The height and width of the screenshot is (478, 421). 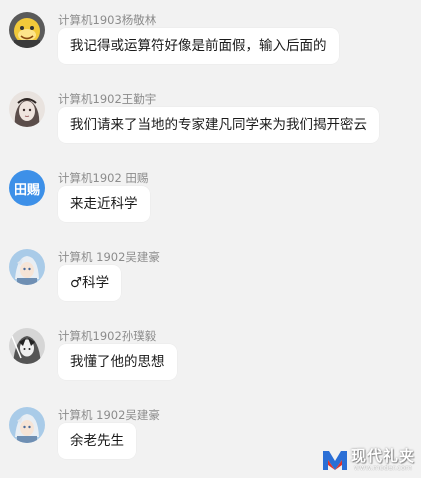 I want to click on monochrome-character-avatar-icon, so click(x=27, y=346).